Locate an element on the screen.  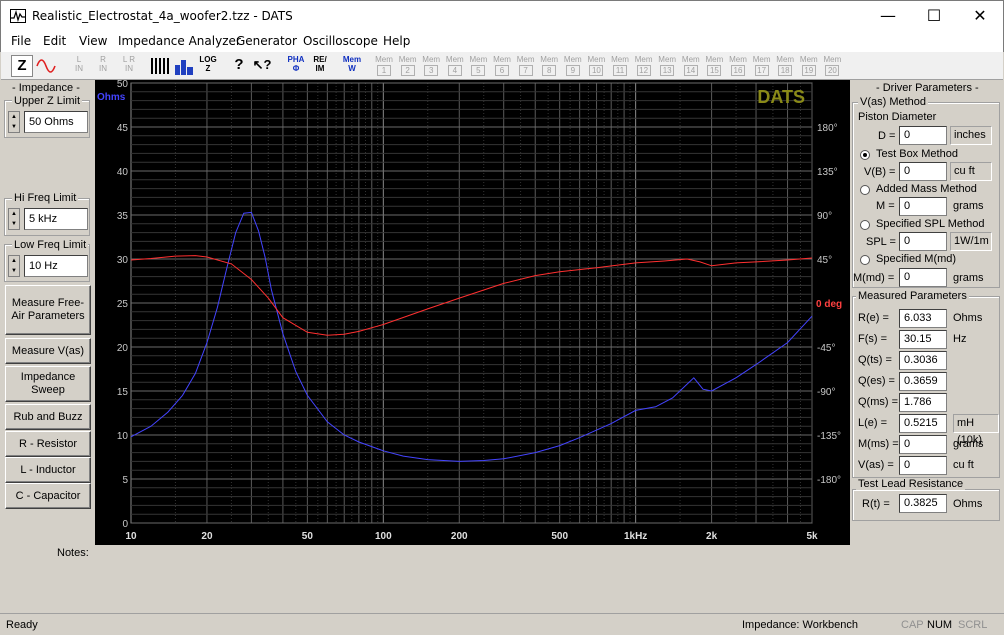
menu-help: Help is located at coordinates (396, 41).